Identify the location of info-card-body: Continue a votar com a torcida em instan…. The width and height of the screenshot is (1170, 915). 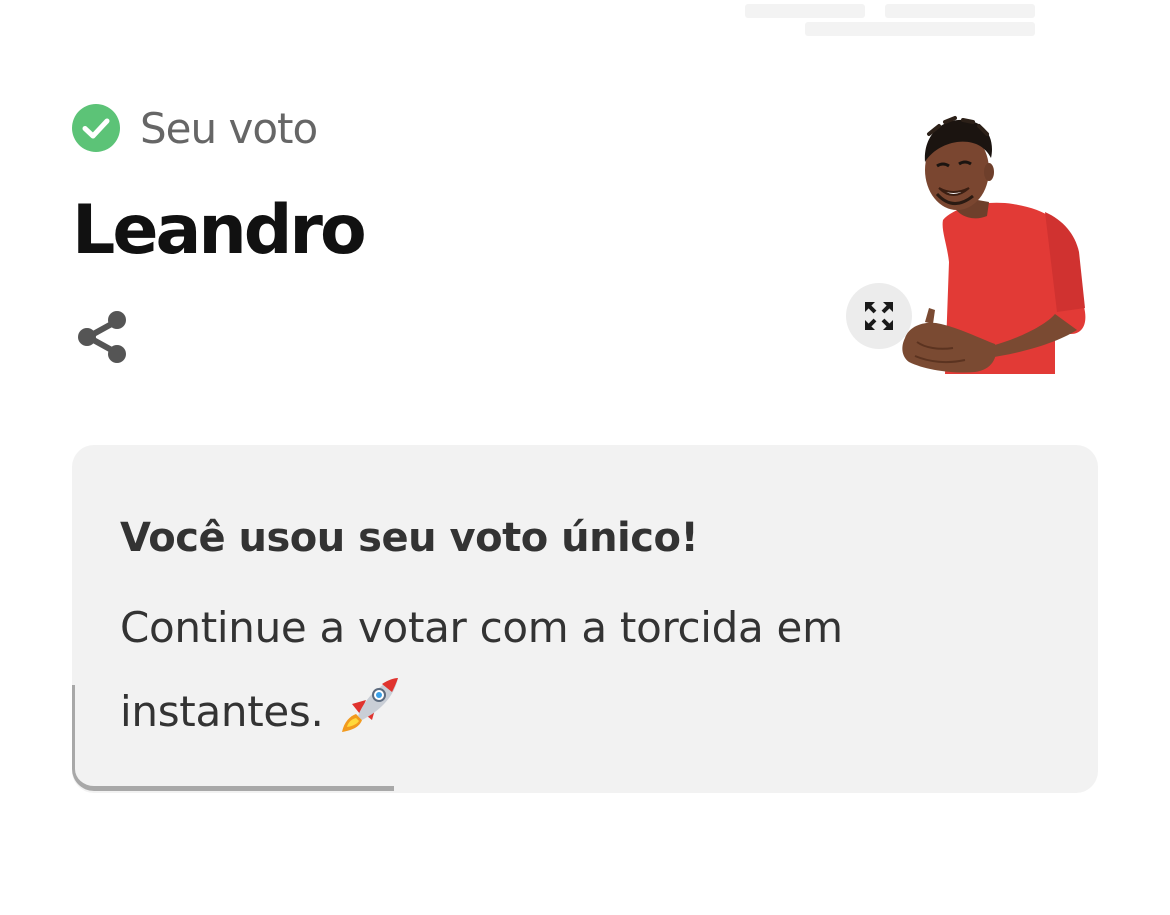
(550, 670).